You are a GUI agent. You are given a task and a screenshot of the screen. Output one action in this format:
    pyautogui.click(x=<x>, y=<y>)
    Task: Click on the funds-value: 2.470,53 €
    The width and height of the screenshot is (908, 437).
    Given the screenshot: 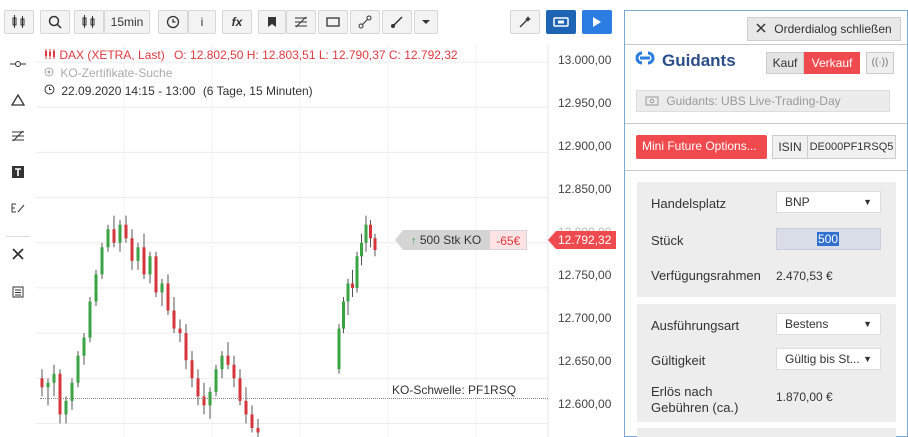 What is the action you would take?
    pyautogui.click(x=804, y=276)
    